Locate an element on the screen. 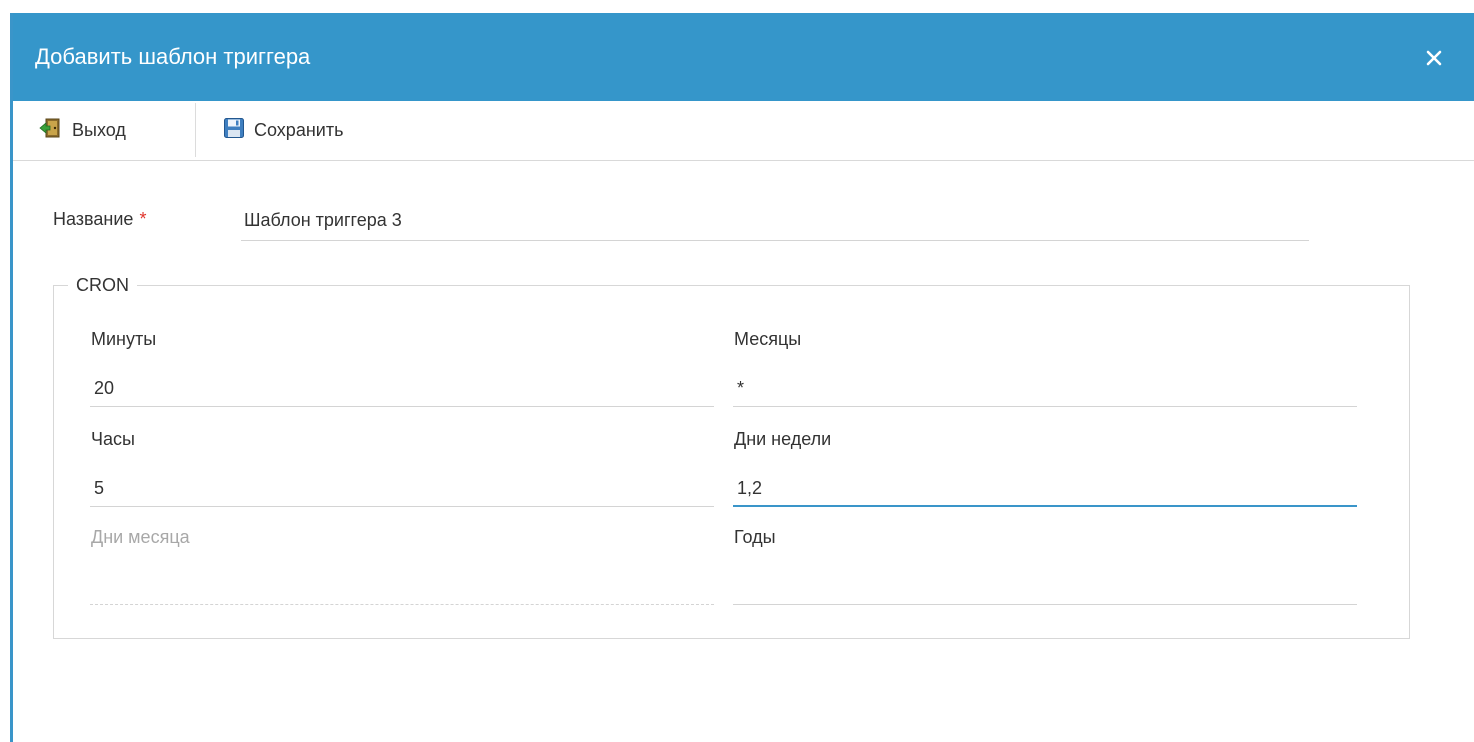  name-input: Шаблон триггера 3 is located at coordinates (775, 220).